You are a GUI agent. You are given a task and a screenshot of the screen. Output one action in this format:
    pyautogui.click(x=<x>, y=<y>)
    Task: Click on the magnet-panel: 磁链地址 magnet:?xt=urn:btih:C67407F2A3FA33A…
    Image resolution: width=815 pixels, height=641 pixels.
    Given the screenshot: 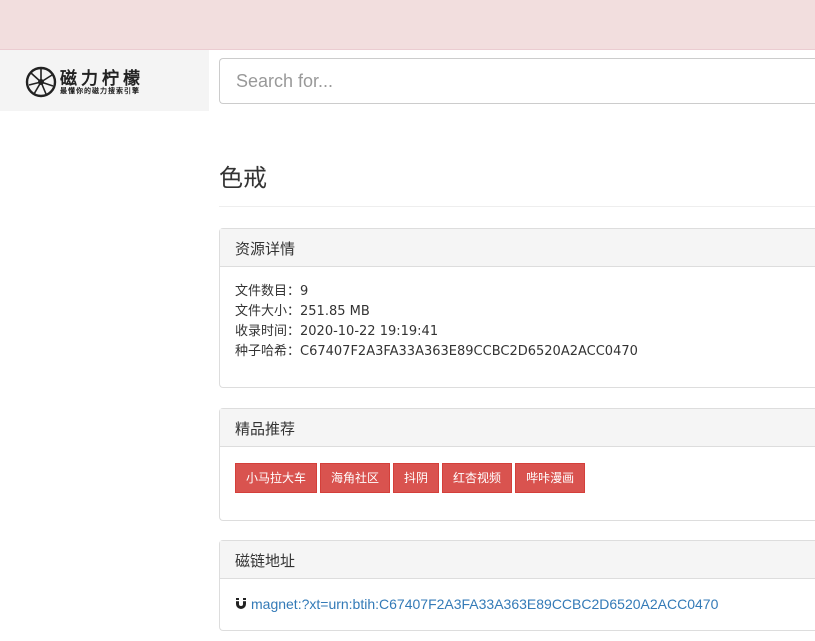 What is the action you would take?
    pyautogui.click(x=517, y=585)
    